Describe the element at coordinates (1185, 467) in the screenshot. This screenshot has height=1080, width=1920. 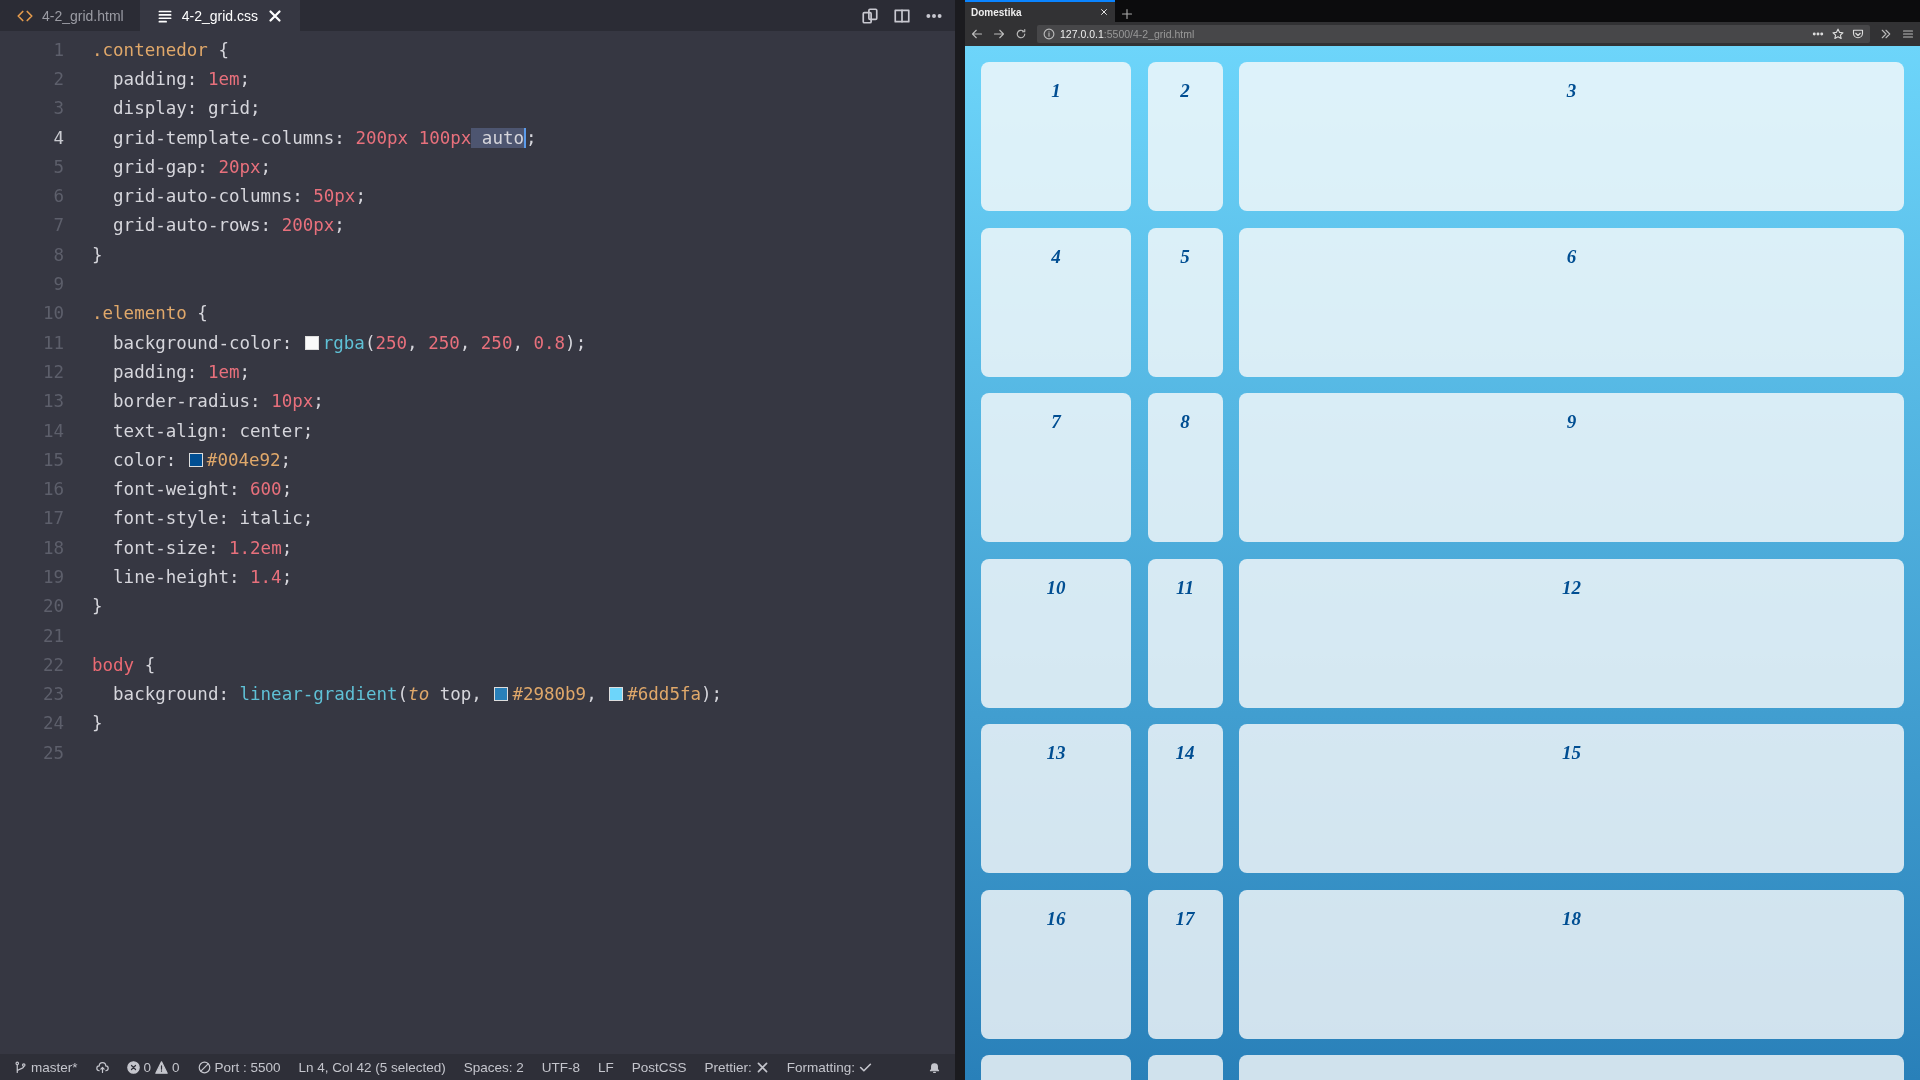
I see `grid-item: 8` at that location.